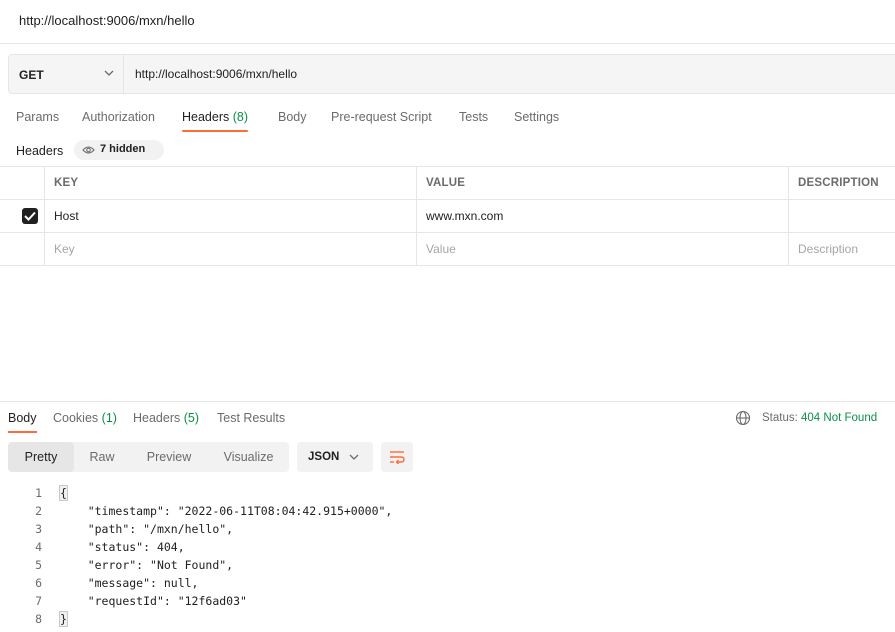  Describe the element at coordinates (85, 418) in the screenshot. I see `response-tab-cookies: Cookies (1)` at that location.